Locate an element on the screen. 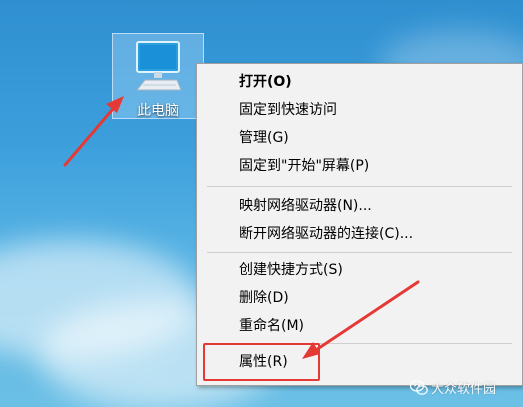  arrow-to-icon is located at coordinates (91, 134).